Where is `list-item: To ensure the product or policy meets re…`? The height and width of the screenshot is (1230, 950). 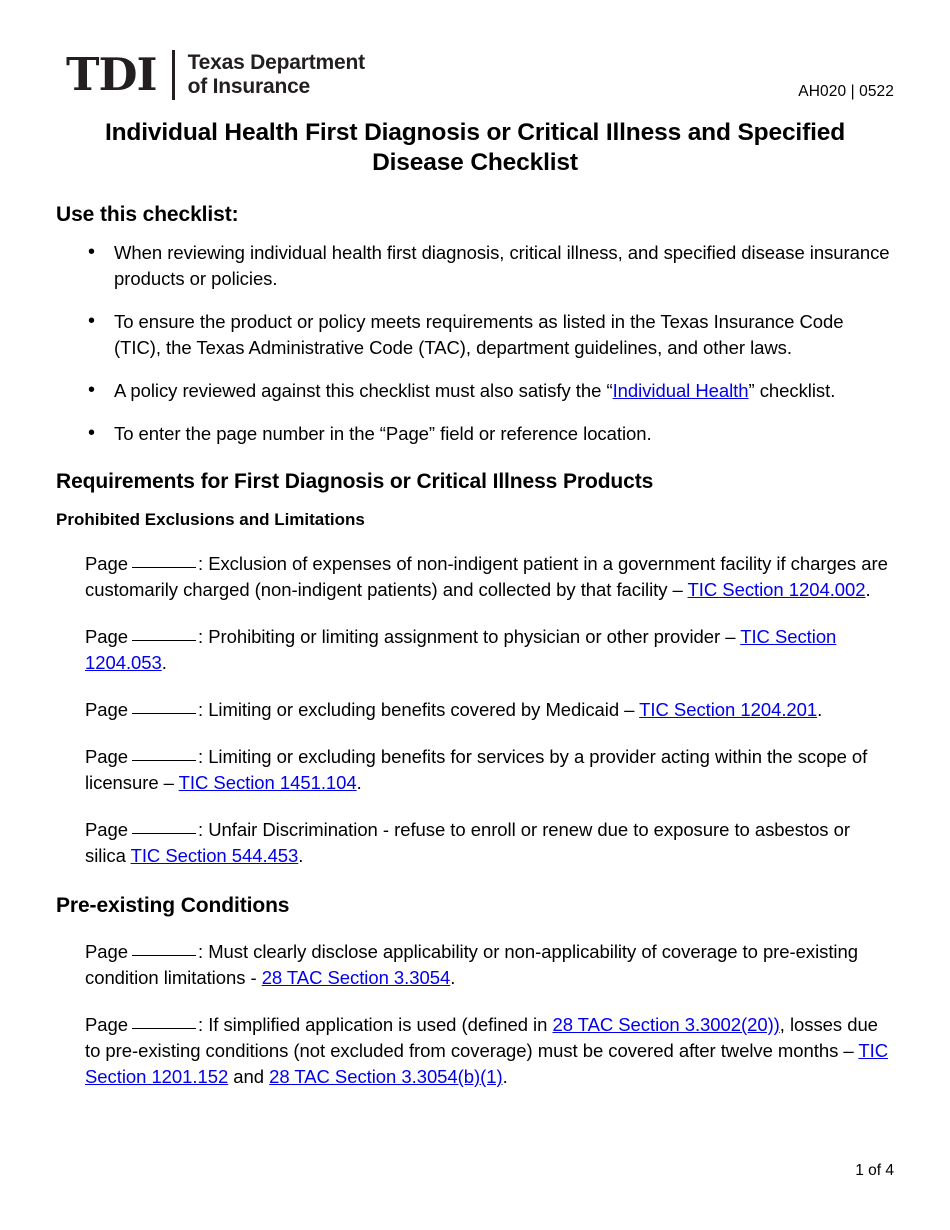 list-item: To ensure the product or policy meets re… is located at coordinates (475, 334).